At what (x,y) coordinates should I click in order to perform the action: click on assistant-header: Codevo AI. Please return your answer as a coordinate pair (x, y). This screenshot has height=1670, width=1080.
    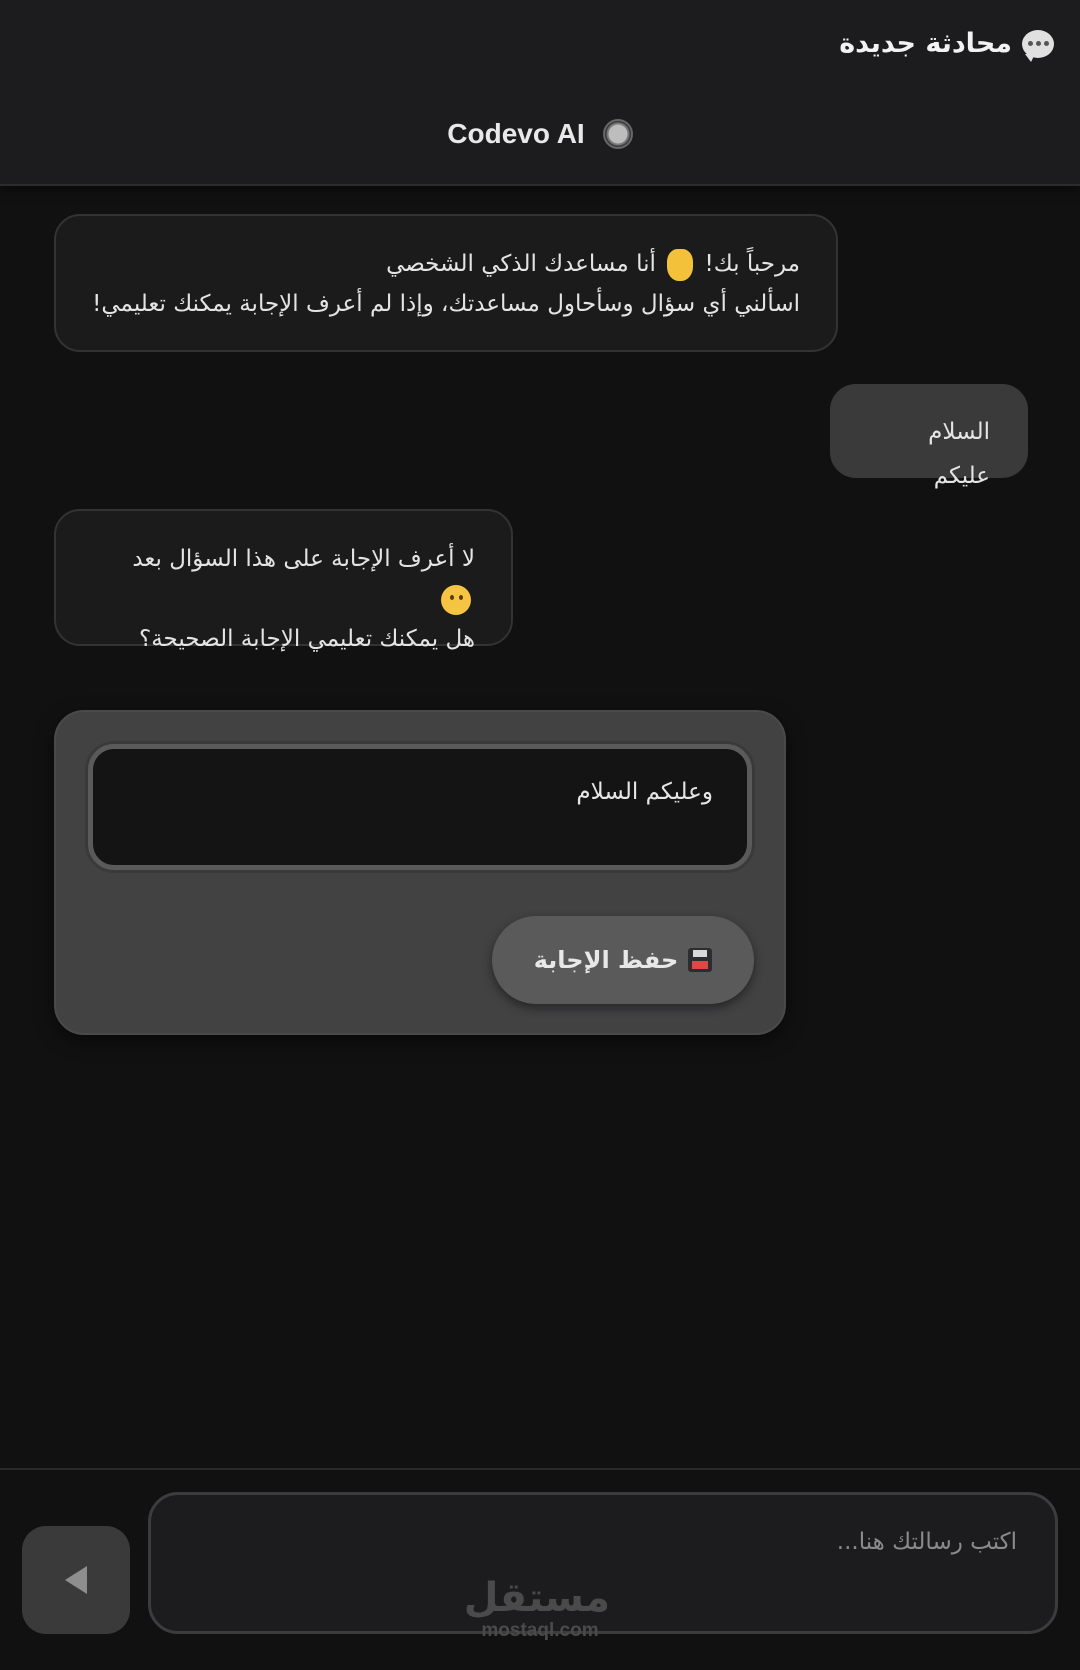
    Looking at the image, I should click on (540, 134).